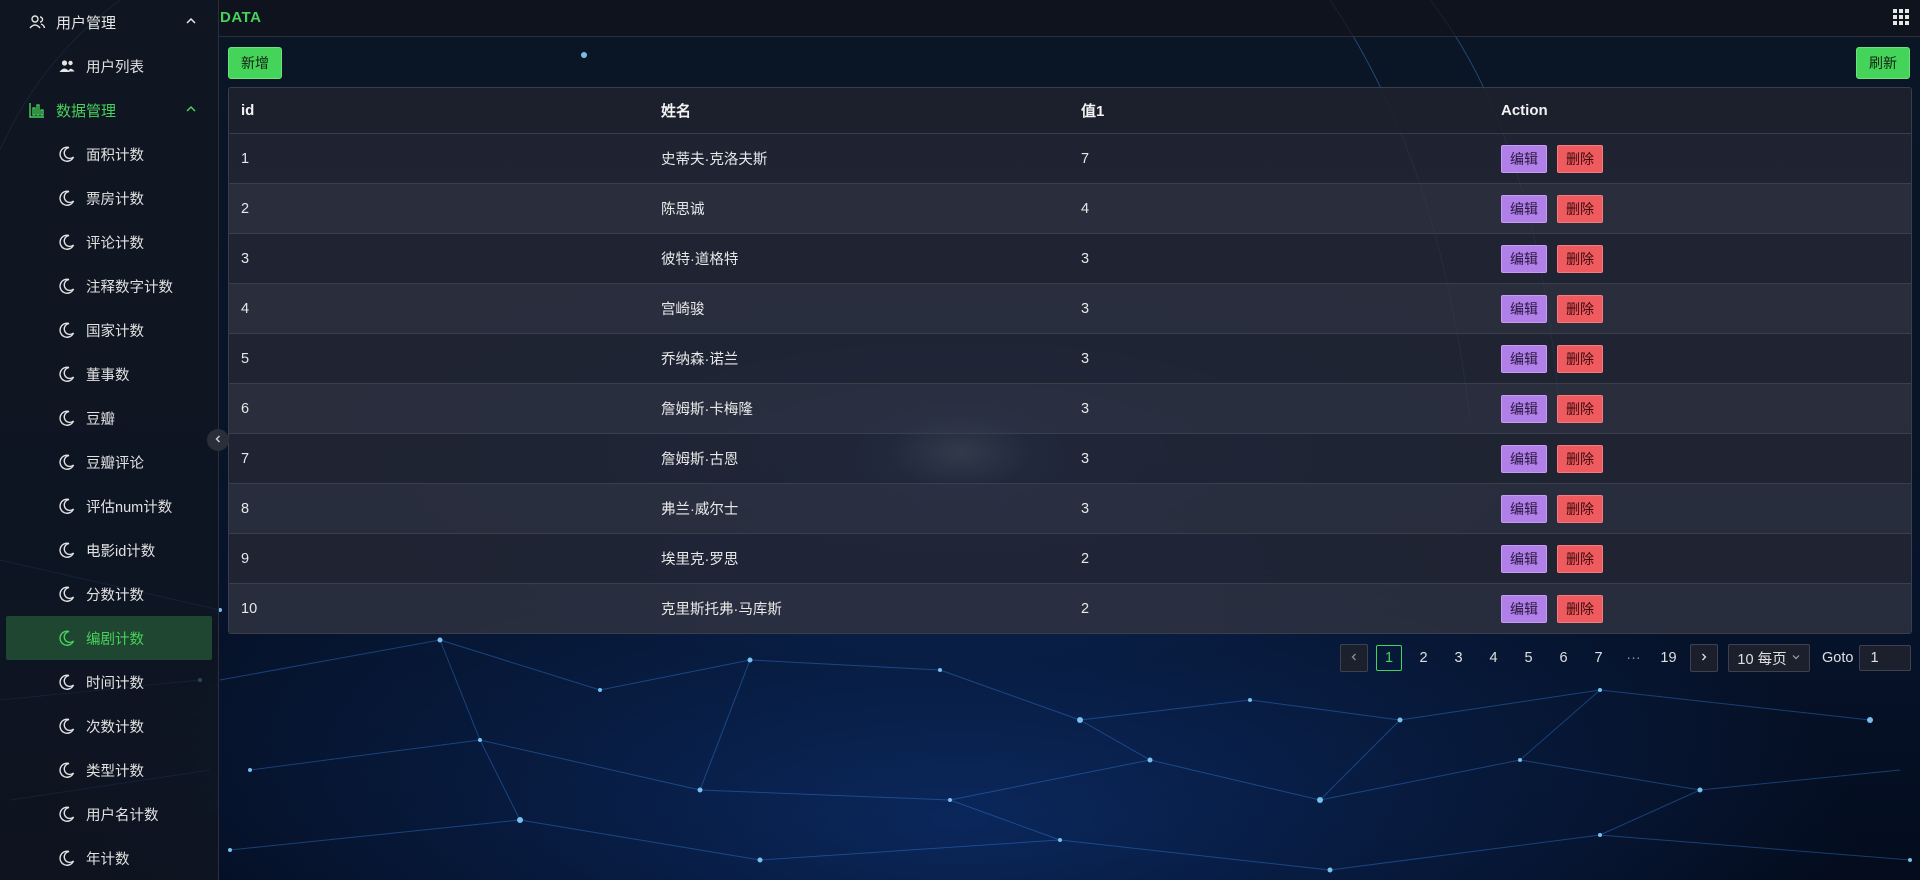 This screenshot has width=1920, height=880. Describe the element at coordinates (109, 682) in the screenshot. I see `sidebar-item: 时间计数` at that location.